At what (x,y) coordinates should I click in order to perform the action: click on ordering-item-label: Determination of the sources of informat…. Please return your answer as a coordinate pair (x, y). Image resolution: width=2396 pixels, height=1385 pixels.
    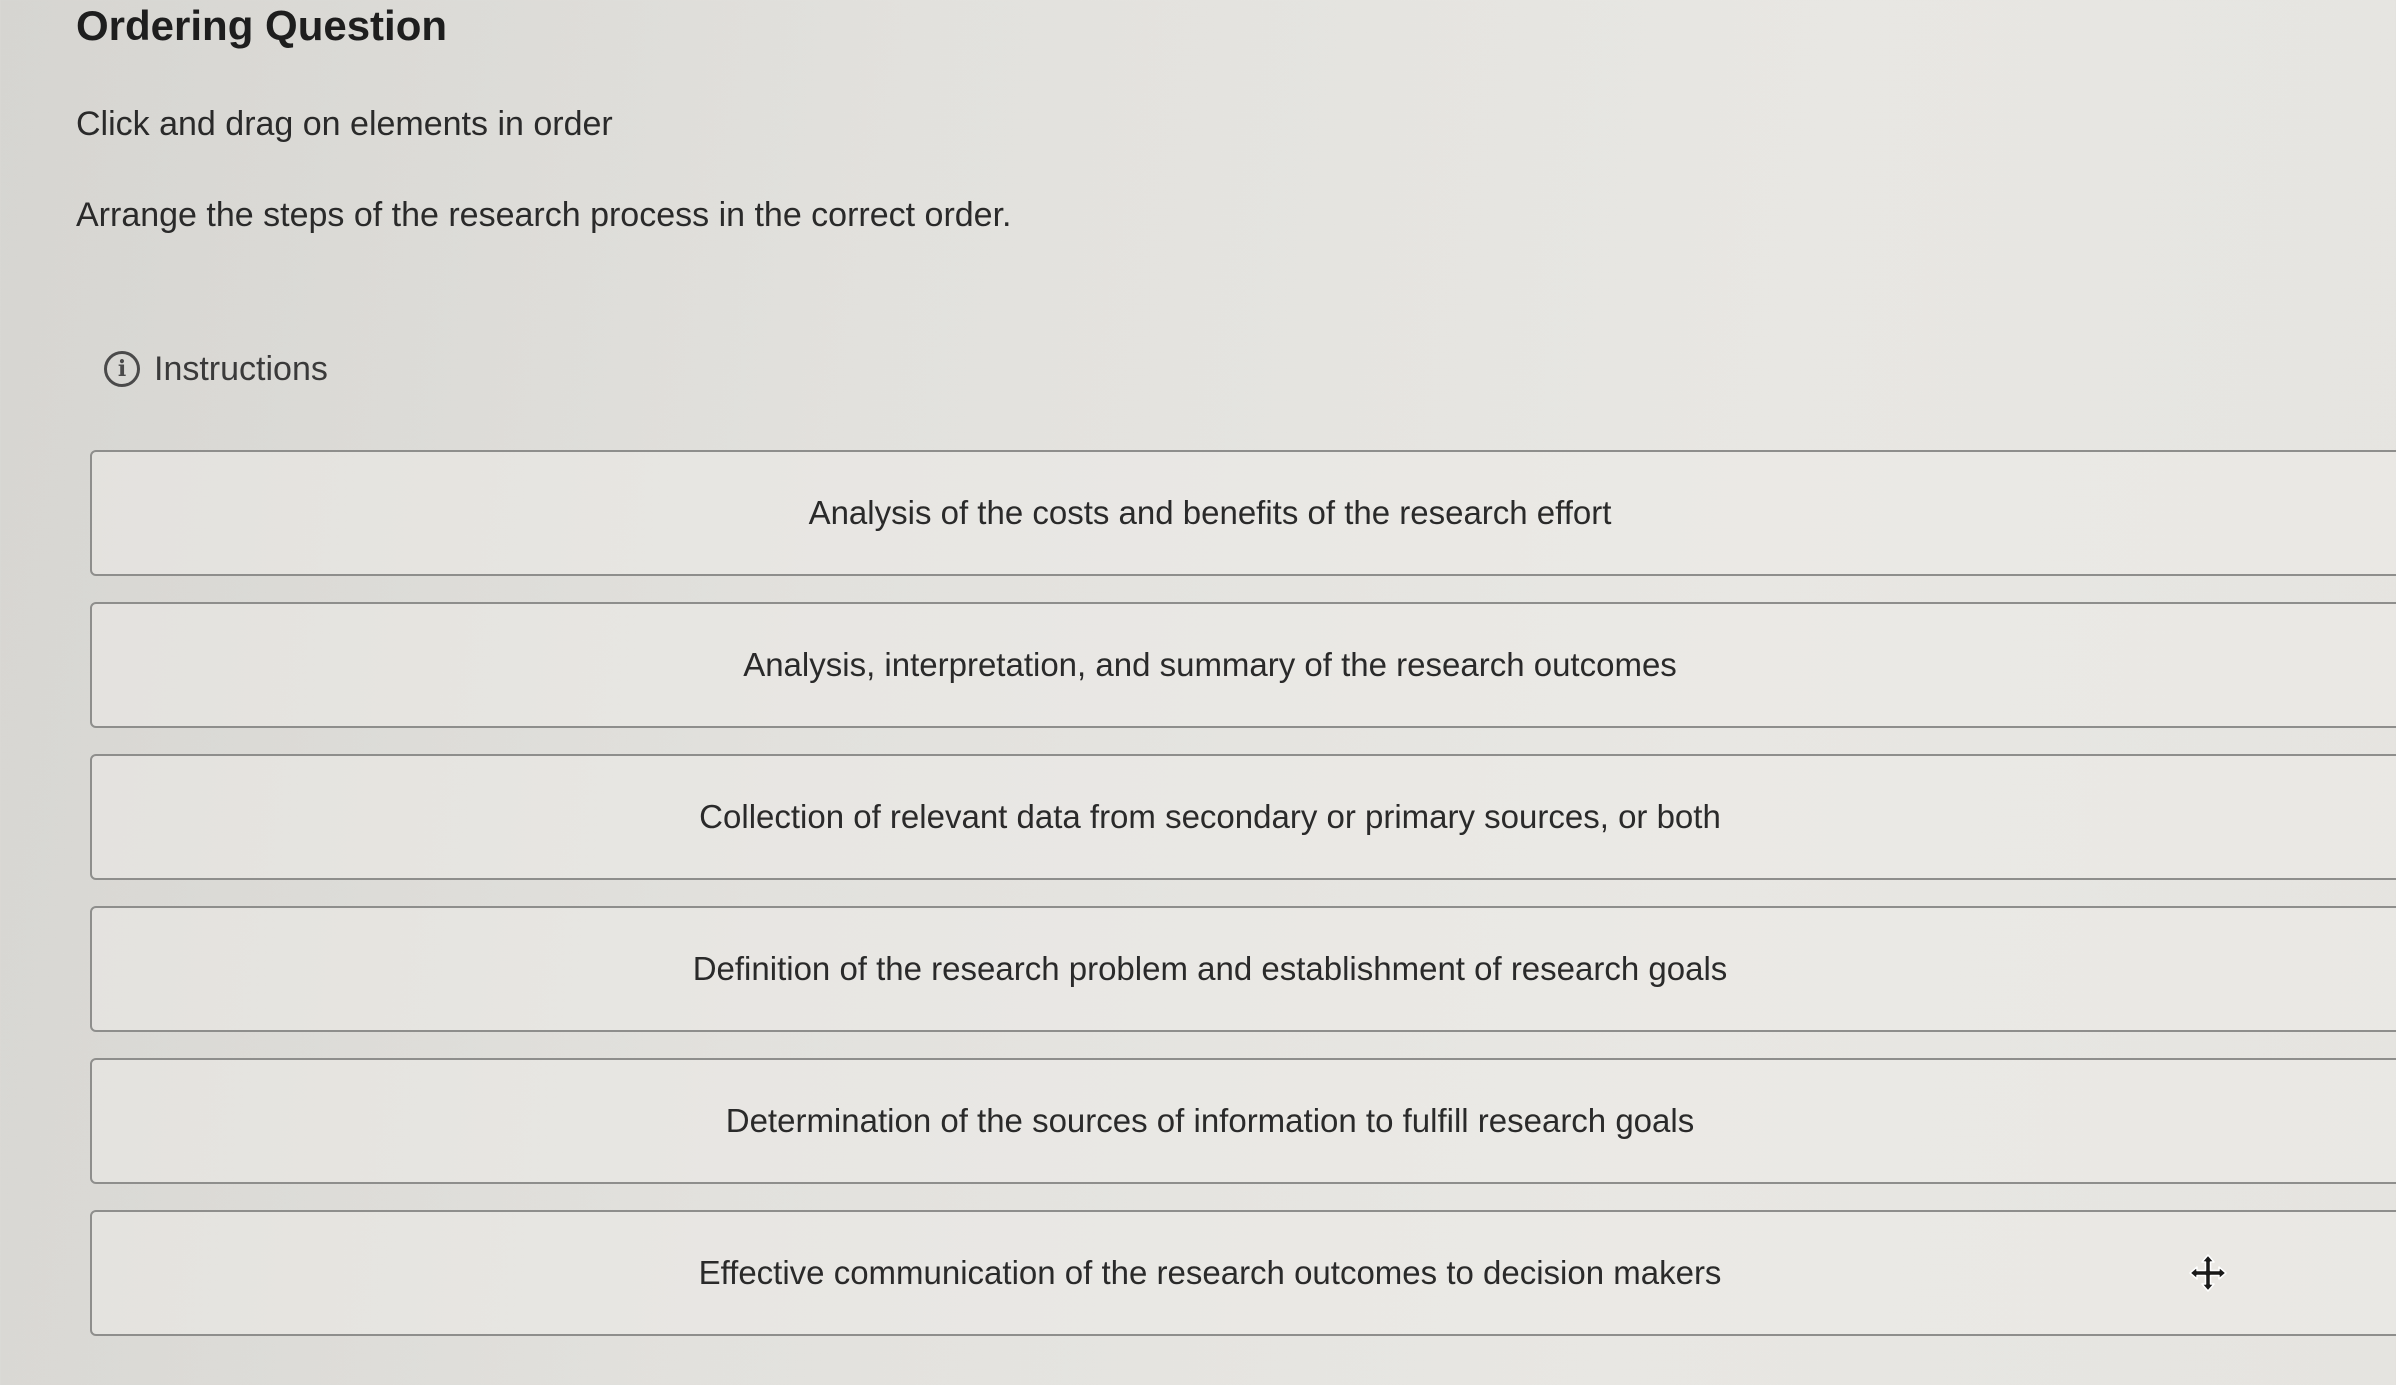
    Looking at the image, I should click on (1210, 1120).